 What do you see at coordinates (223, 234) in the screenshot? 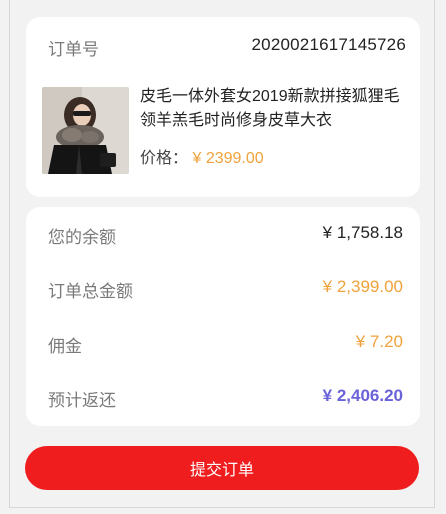
I see `summary-row-balance: 您的余额 ¥ 1,758.18` at bounding box center [223, 234].